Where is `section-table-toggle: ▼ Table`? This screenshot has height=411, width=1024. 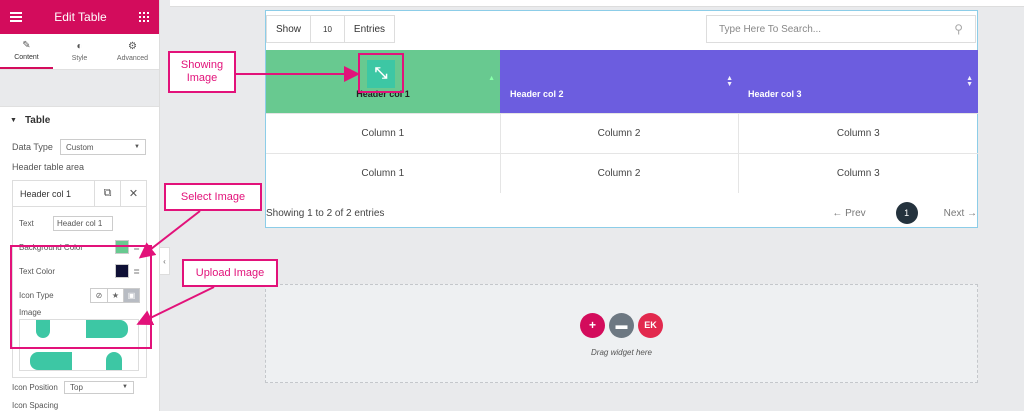 section-table-toggle: ▼ Table is located at coordinates (79, 120).